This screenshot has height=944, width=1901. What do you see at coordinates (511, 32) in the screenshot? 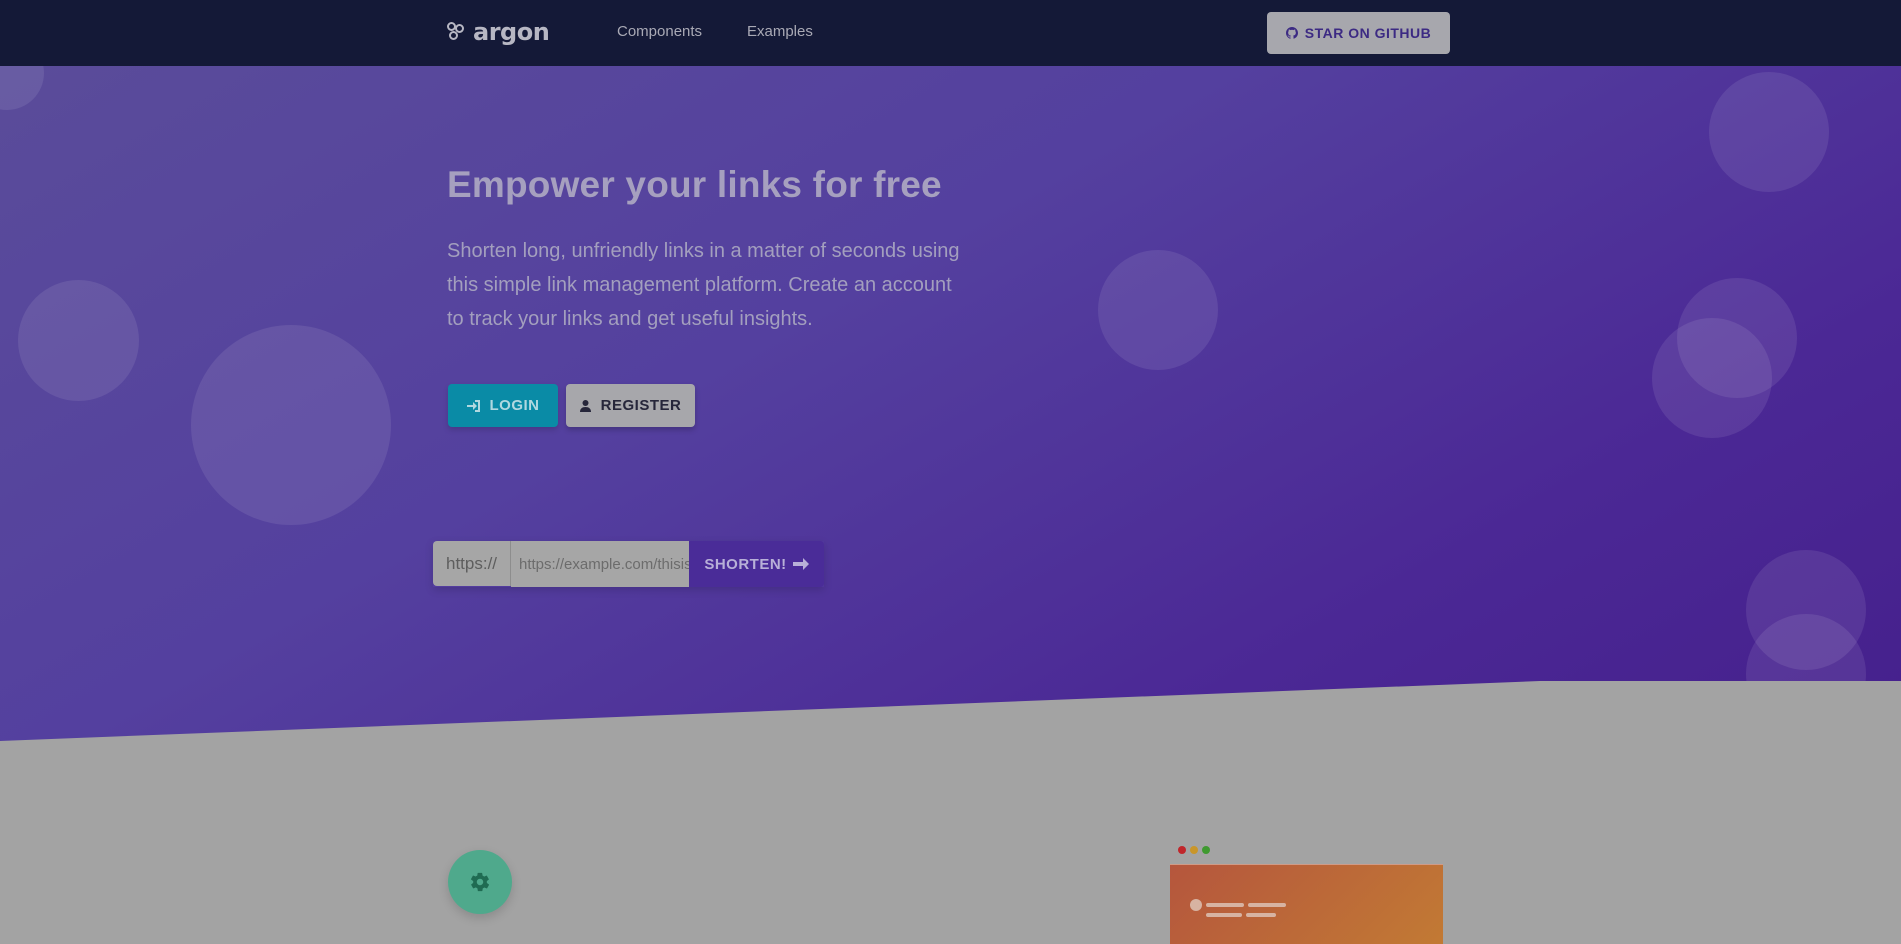
I see `brand-name: argon` at bounding box center [511, 32].